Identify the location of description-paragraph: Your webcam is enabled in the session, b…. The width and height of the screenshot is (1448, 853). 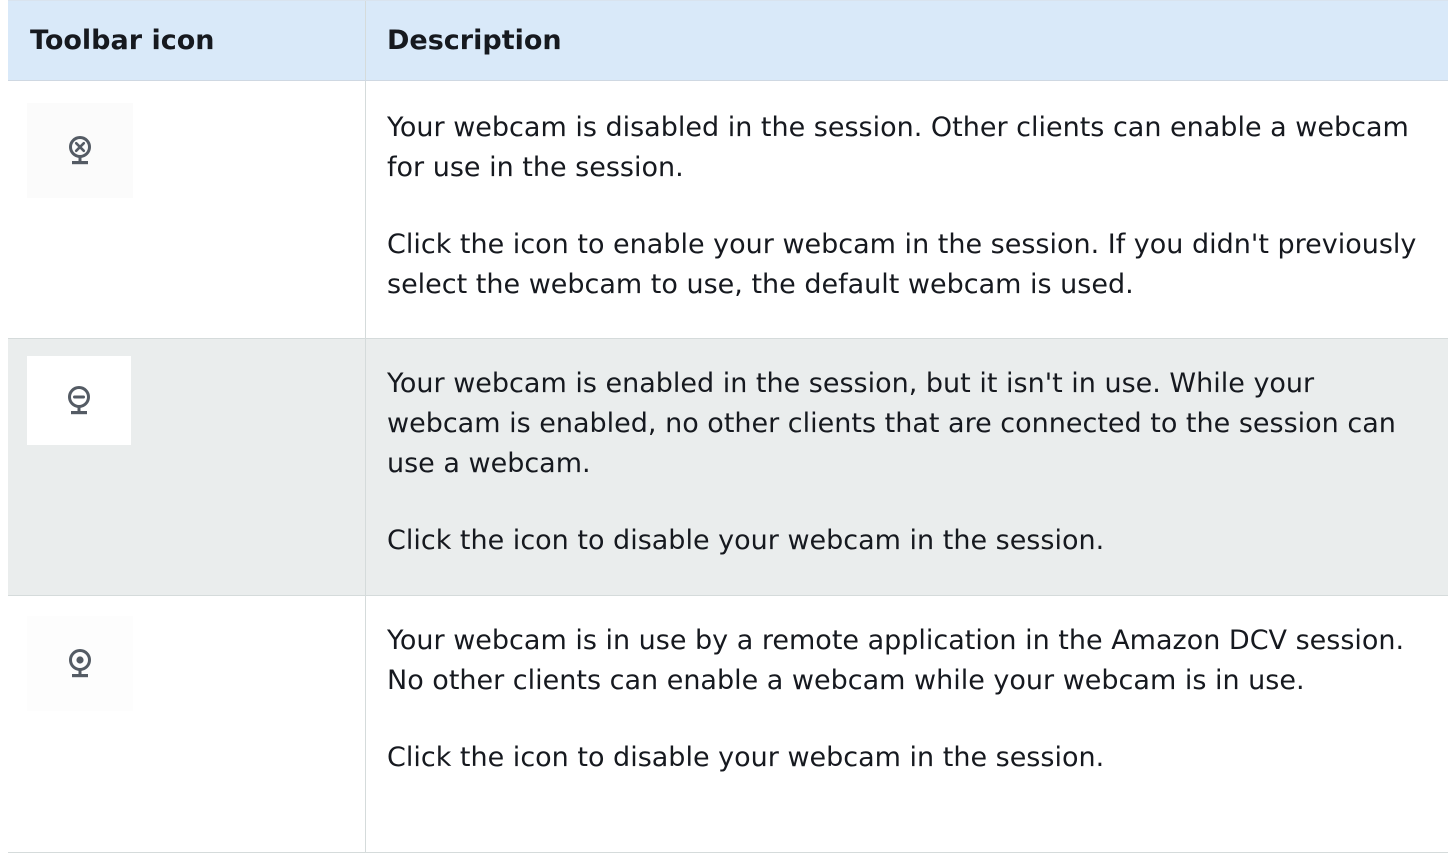
(891, 423).